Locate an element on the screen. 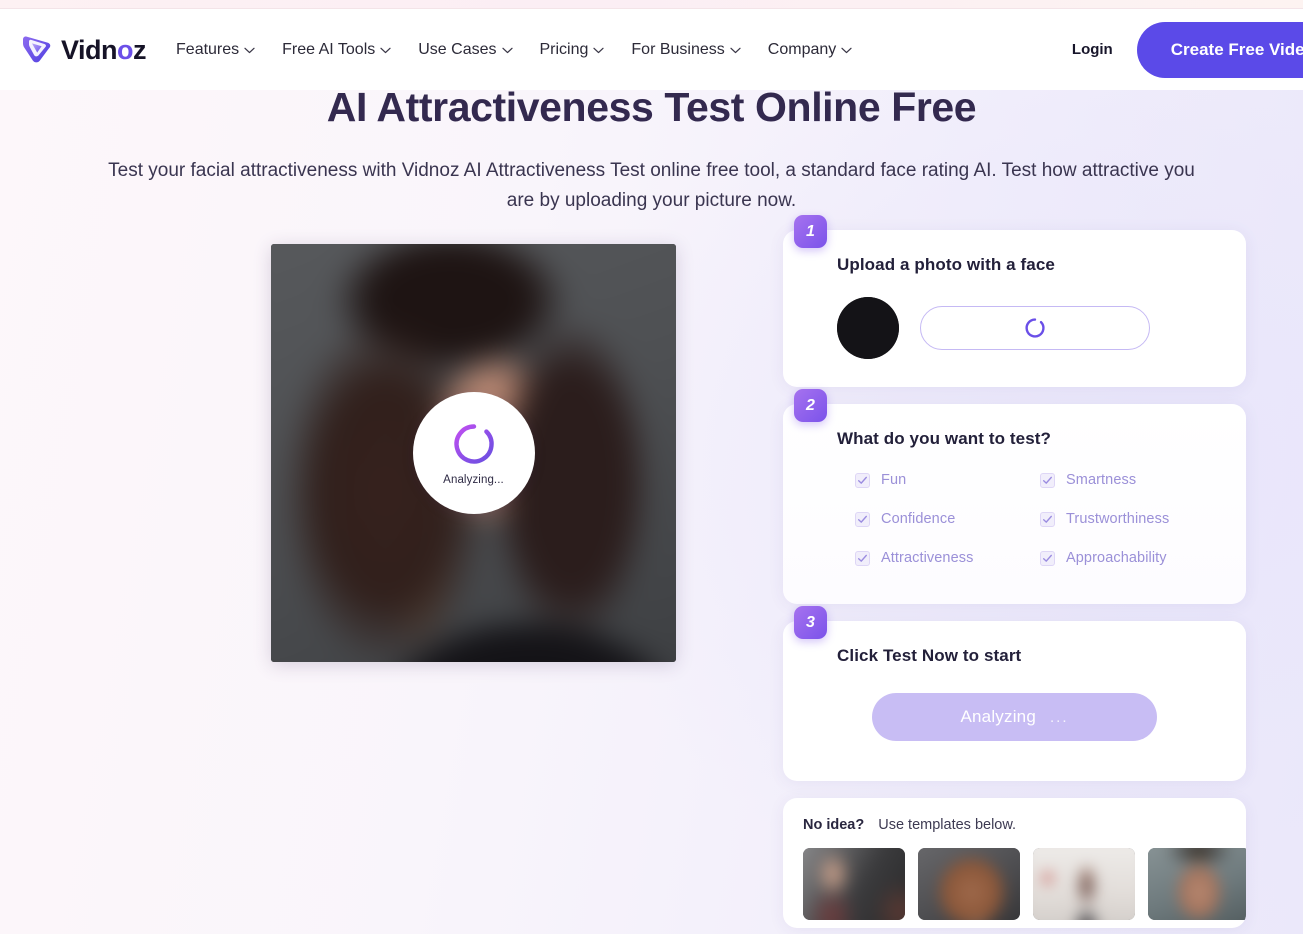 This screenshot has height=934, width=1303. option-smartness: Smartness is located at coordinates (1143, 480).